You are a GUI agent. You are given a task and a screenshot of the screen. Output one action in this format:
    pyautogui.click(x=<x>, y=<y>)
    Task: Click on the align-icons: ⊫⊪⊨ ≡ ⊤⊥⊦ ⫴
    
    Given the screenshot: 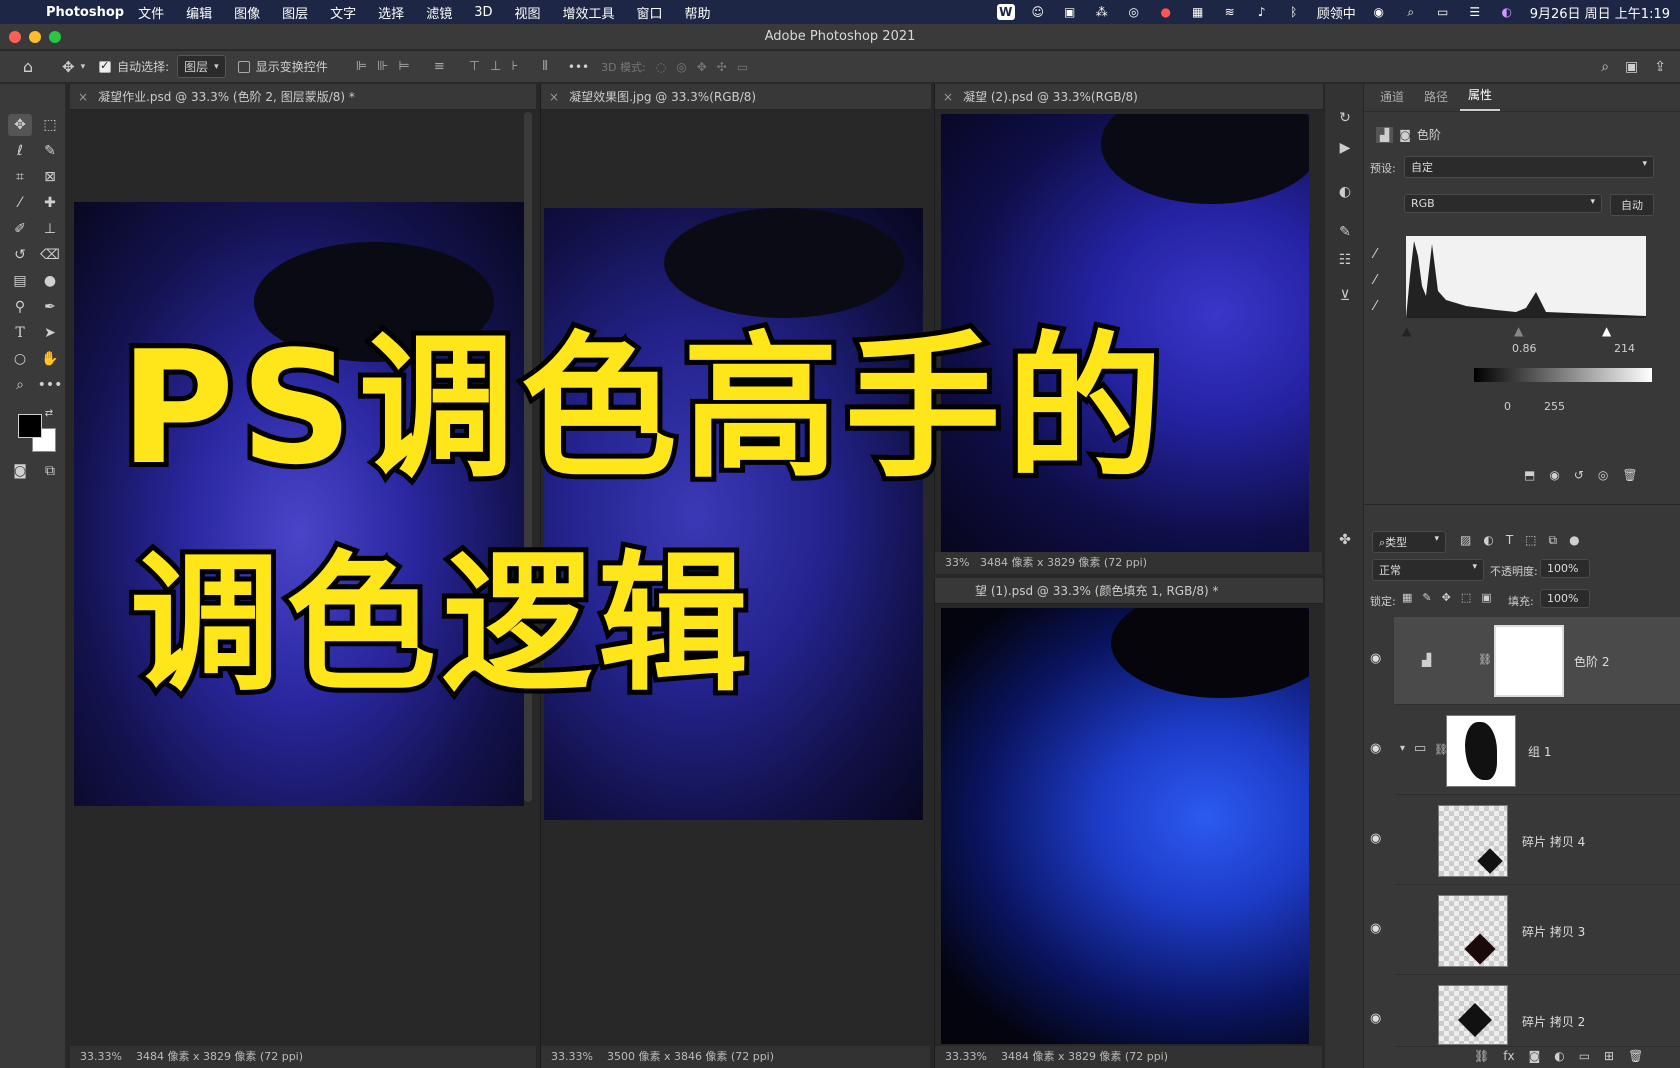 What is the action you would take?
    pyautogui.click(x=457, y=66)
    